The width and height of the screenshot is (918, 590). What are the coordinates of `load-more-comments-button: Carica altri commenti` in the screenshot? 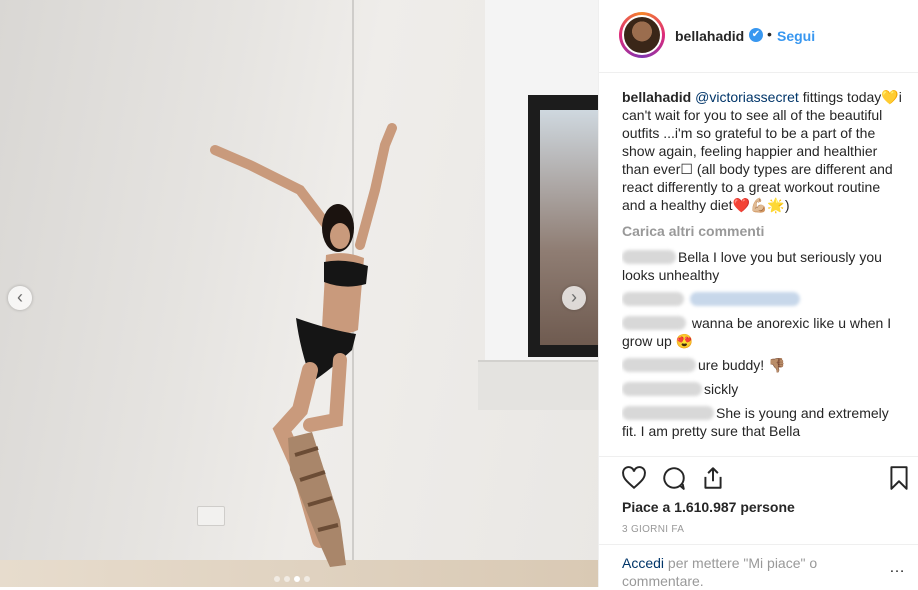 It's located at (763, 231).